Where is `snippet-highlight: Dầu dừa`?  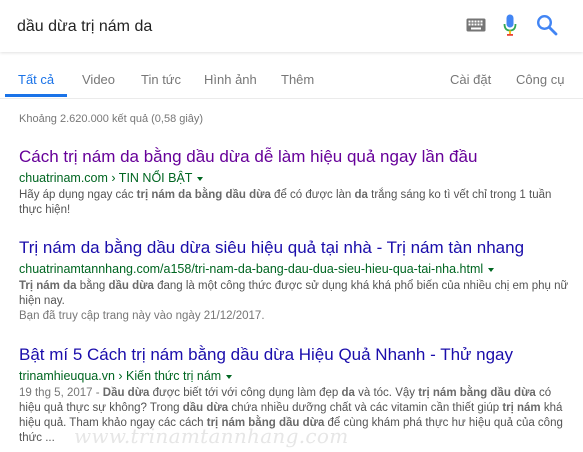 snippet-highlight: Dầu dừa is located at coordinates (126, 393).